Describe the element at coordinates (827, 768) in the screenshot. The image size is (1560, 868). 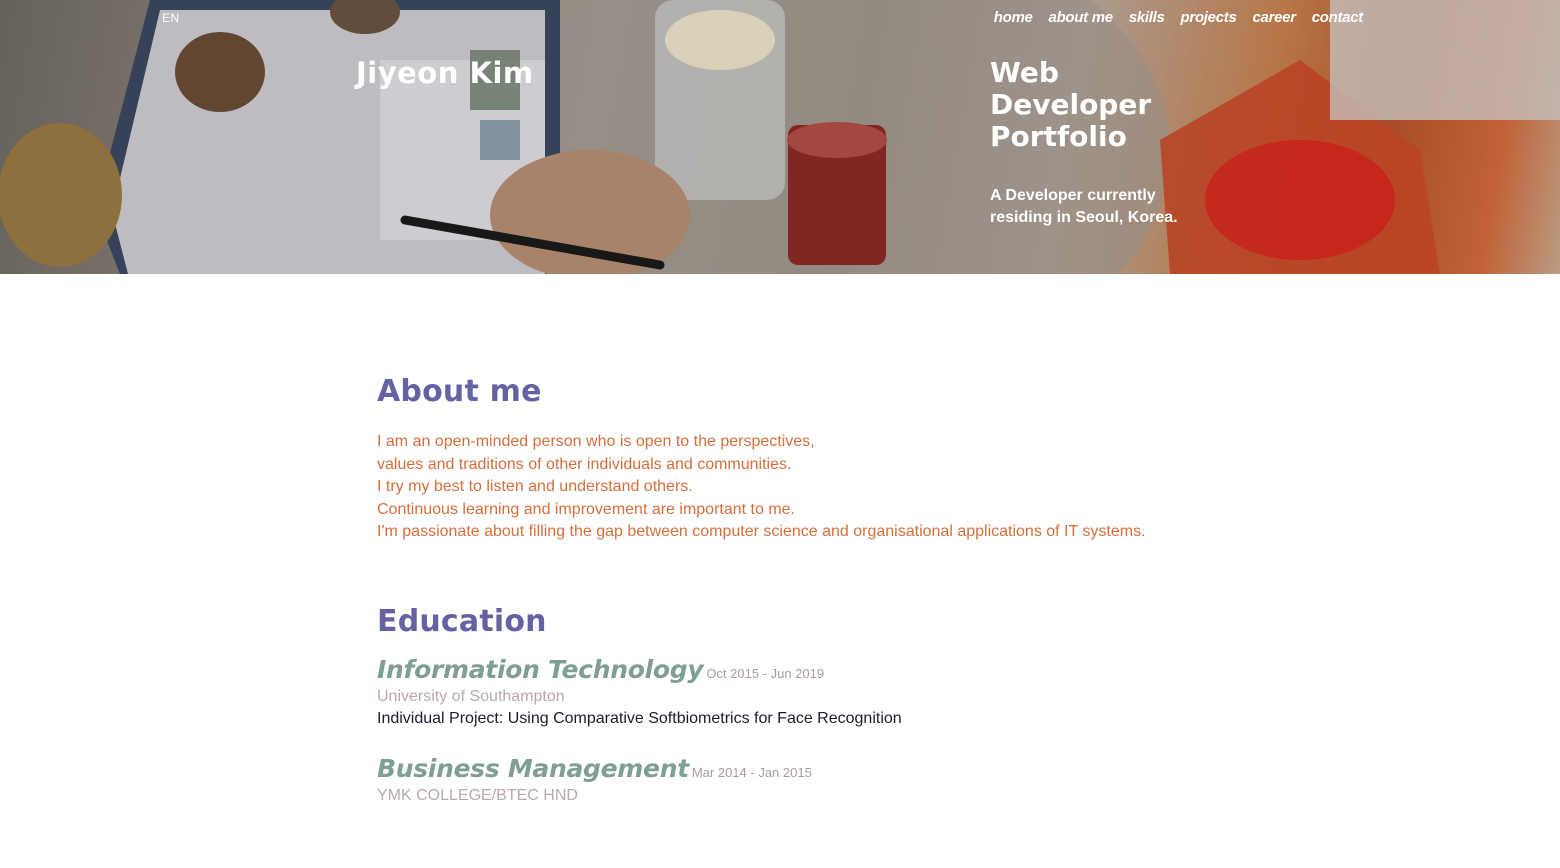
I see `degree-row: Business Management Mar 2014 - Jan 2015` at that location.